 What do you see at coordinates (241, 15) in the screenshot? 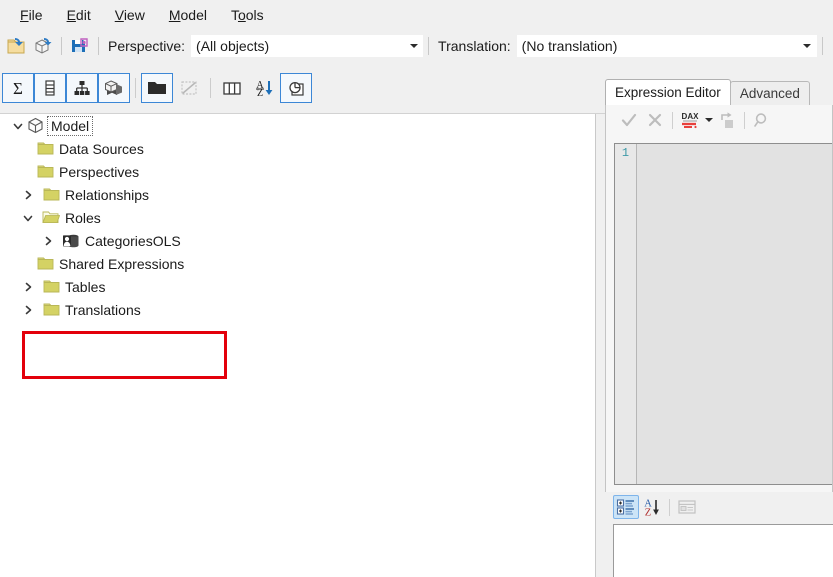
I see `menu-mnemonic-tools: o` at bounding box center [241, 15].